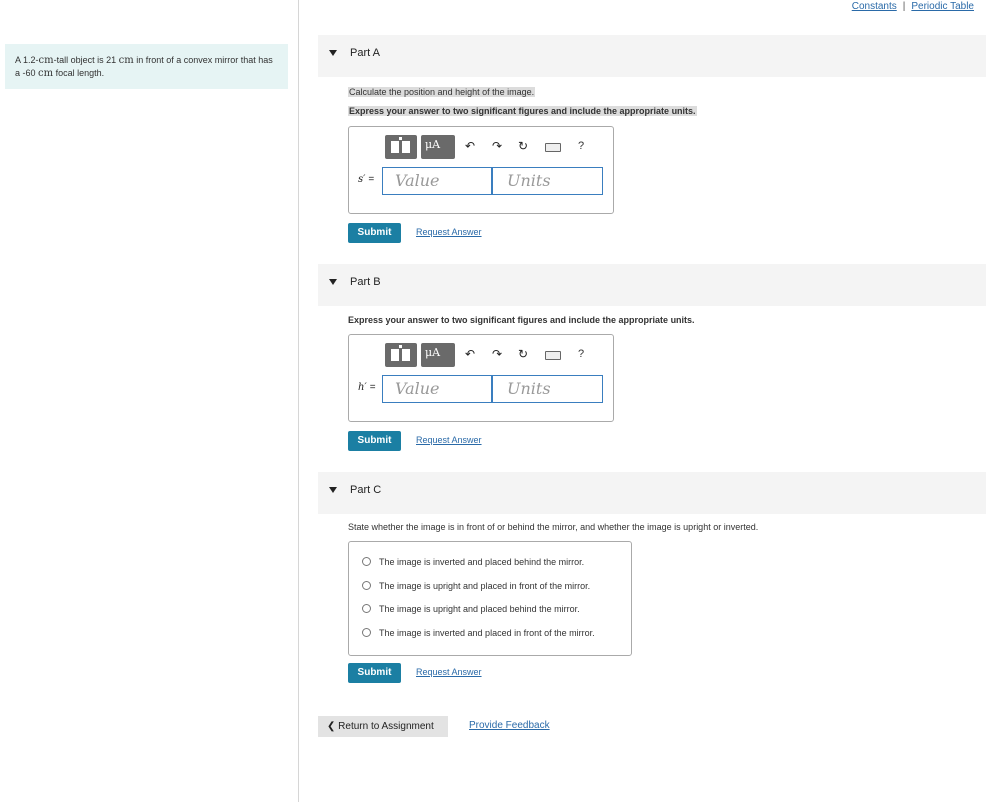  I want to click on part-a-submit-button: Submit, so click(374, 233).